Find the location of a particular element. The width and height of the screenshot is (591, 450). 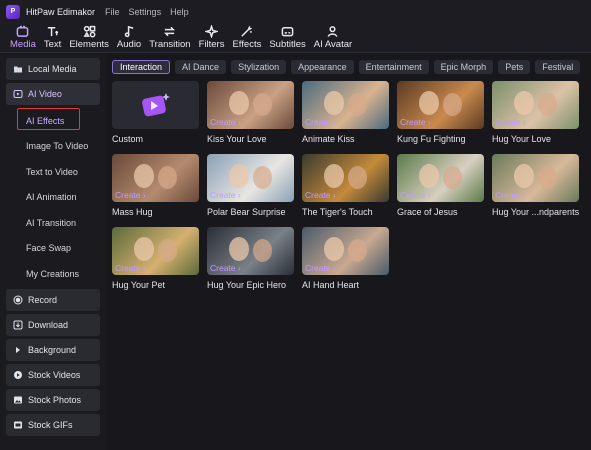

effect-label: Mass Hug is located at coordinates (132, 212).